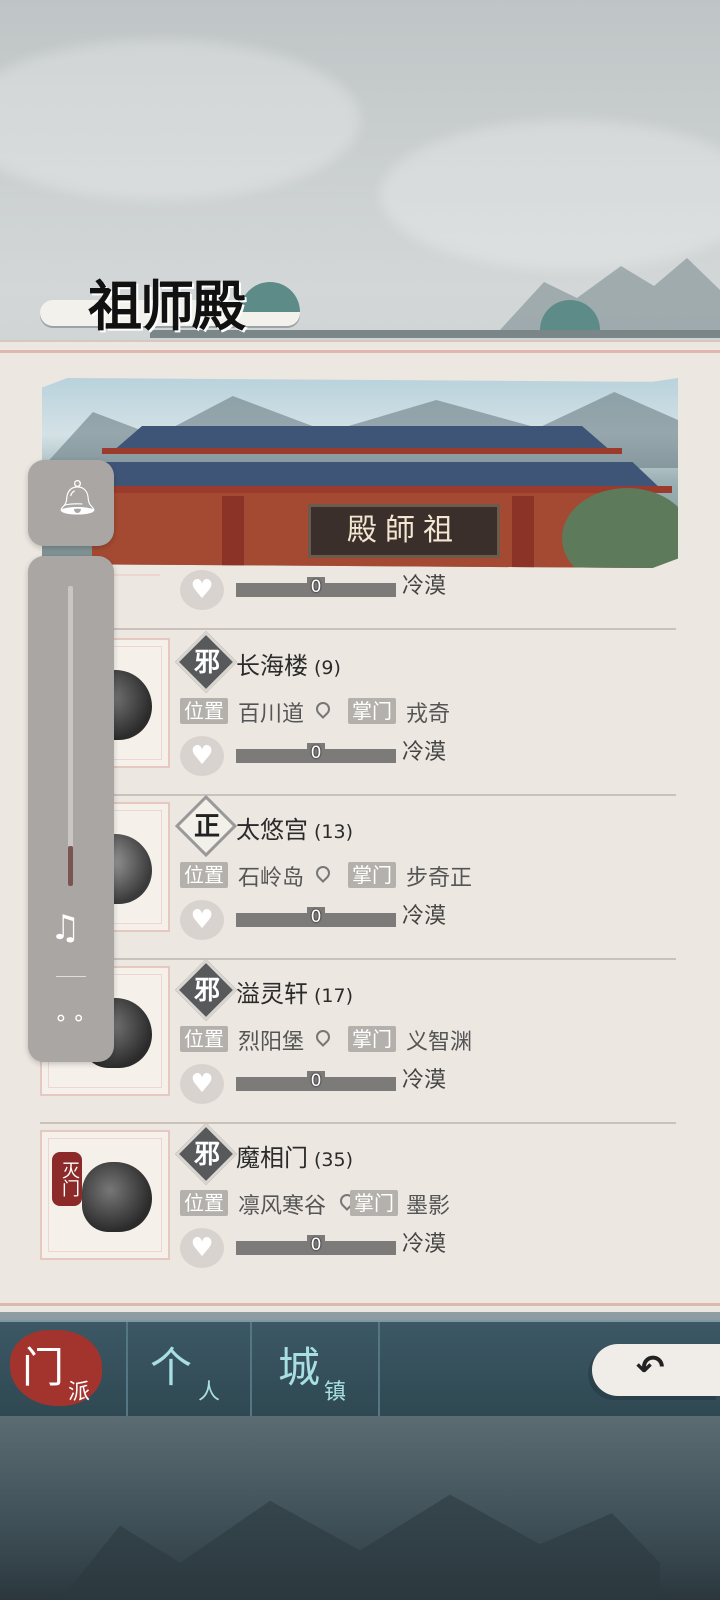  I want to click on member-count: (13), so click(334, 832).